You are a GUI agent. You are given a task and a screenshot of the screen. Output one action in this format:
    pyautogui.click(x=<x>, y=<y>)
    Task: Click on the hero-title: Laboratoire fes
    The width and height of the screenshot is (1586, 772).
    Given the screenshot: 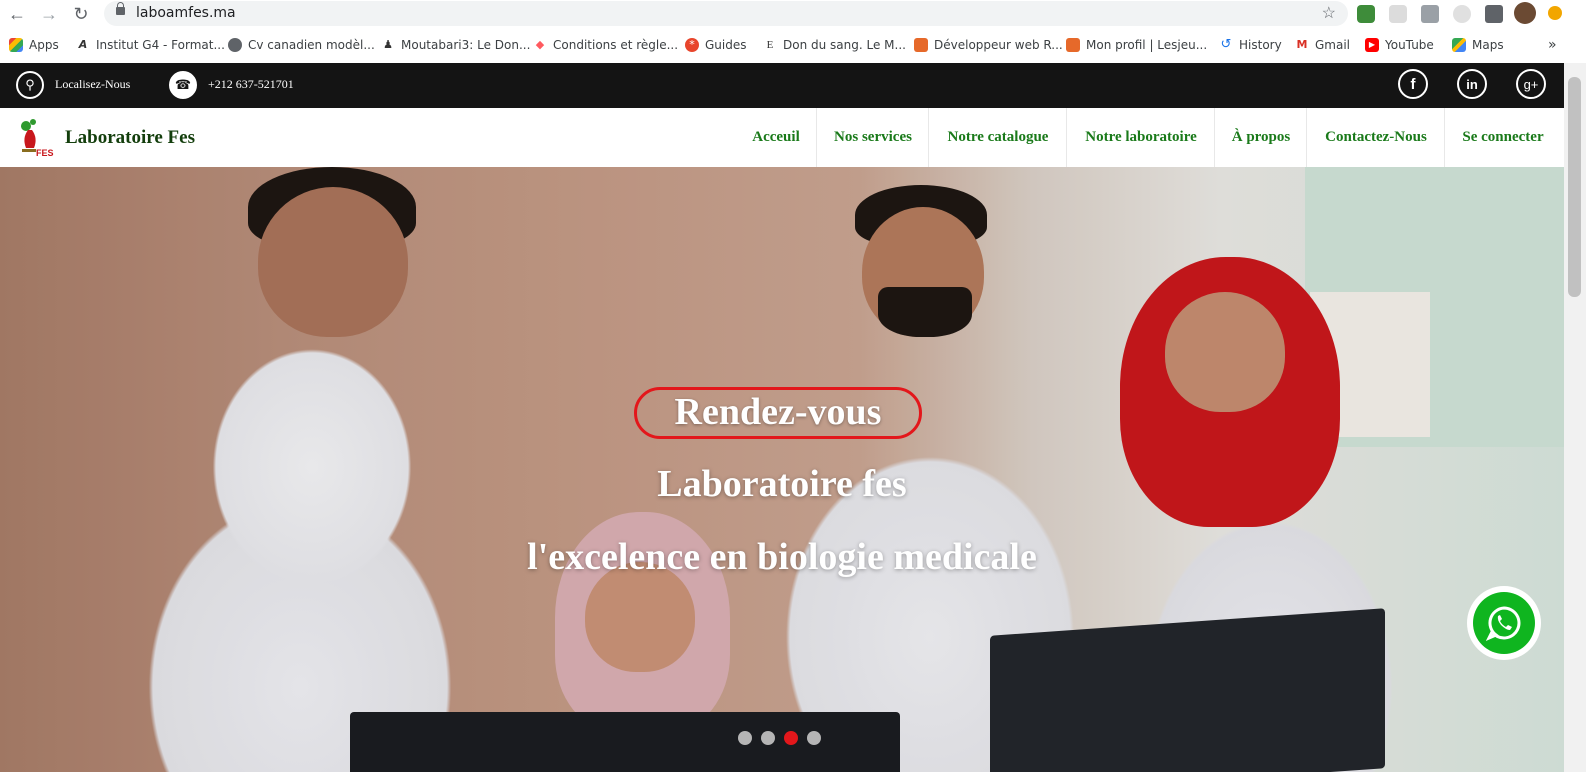 What is the action you would take?
    pyautogui.click(x=782, y=484)
    